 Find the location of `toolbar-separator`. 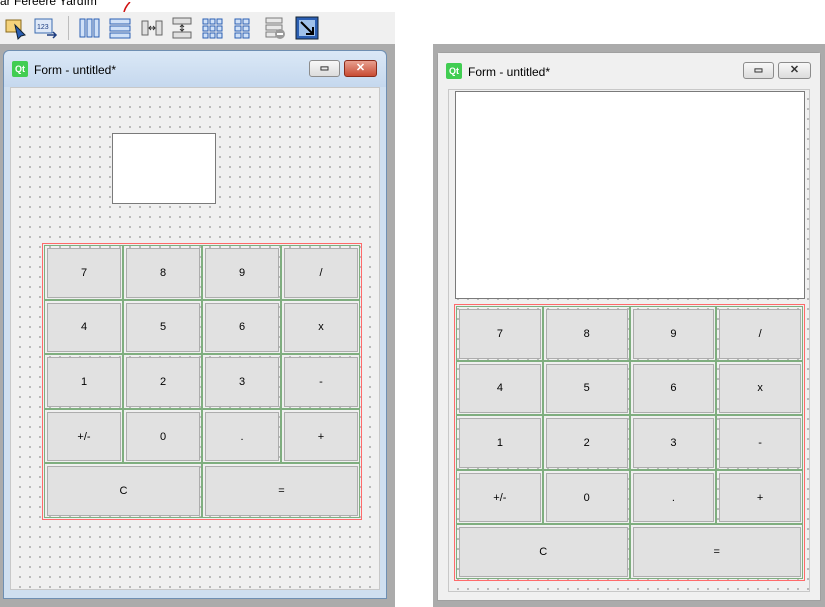

toolbar-separator is located at coordinates (68, 28).